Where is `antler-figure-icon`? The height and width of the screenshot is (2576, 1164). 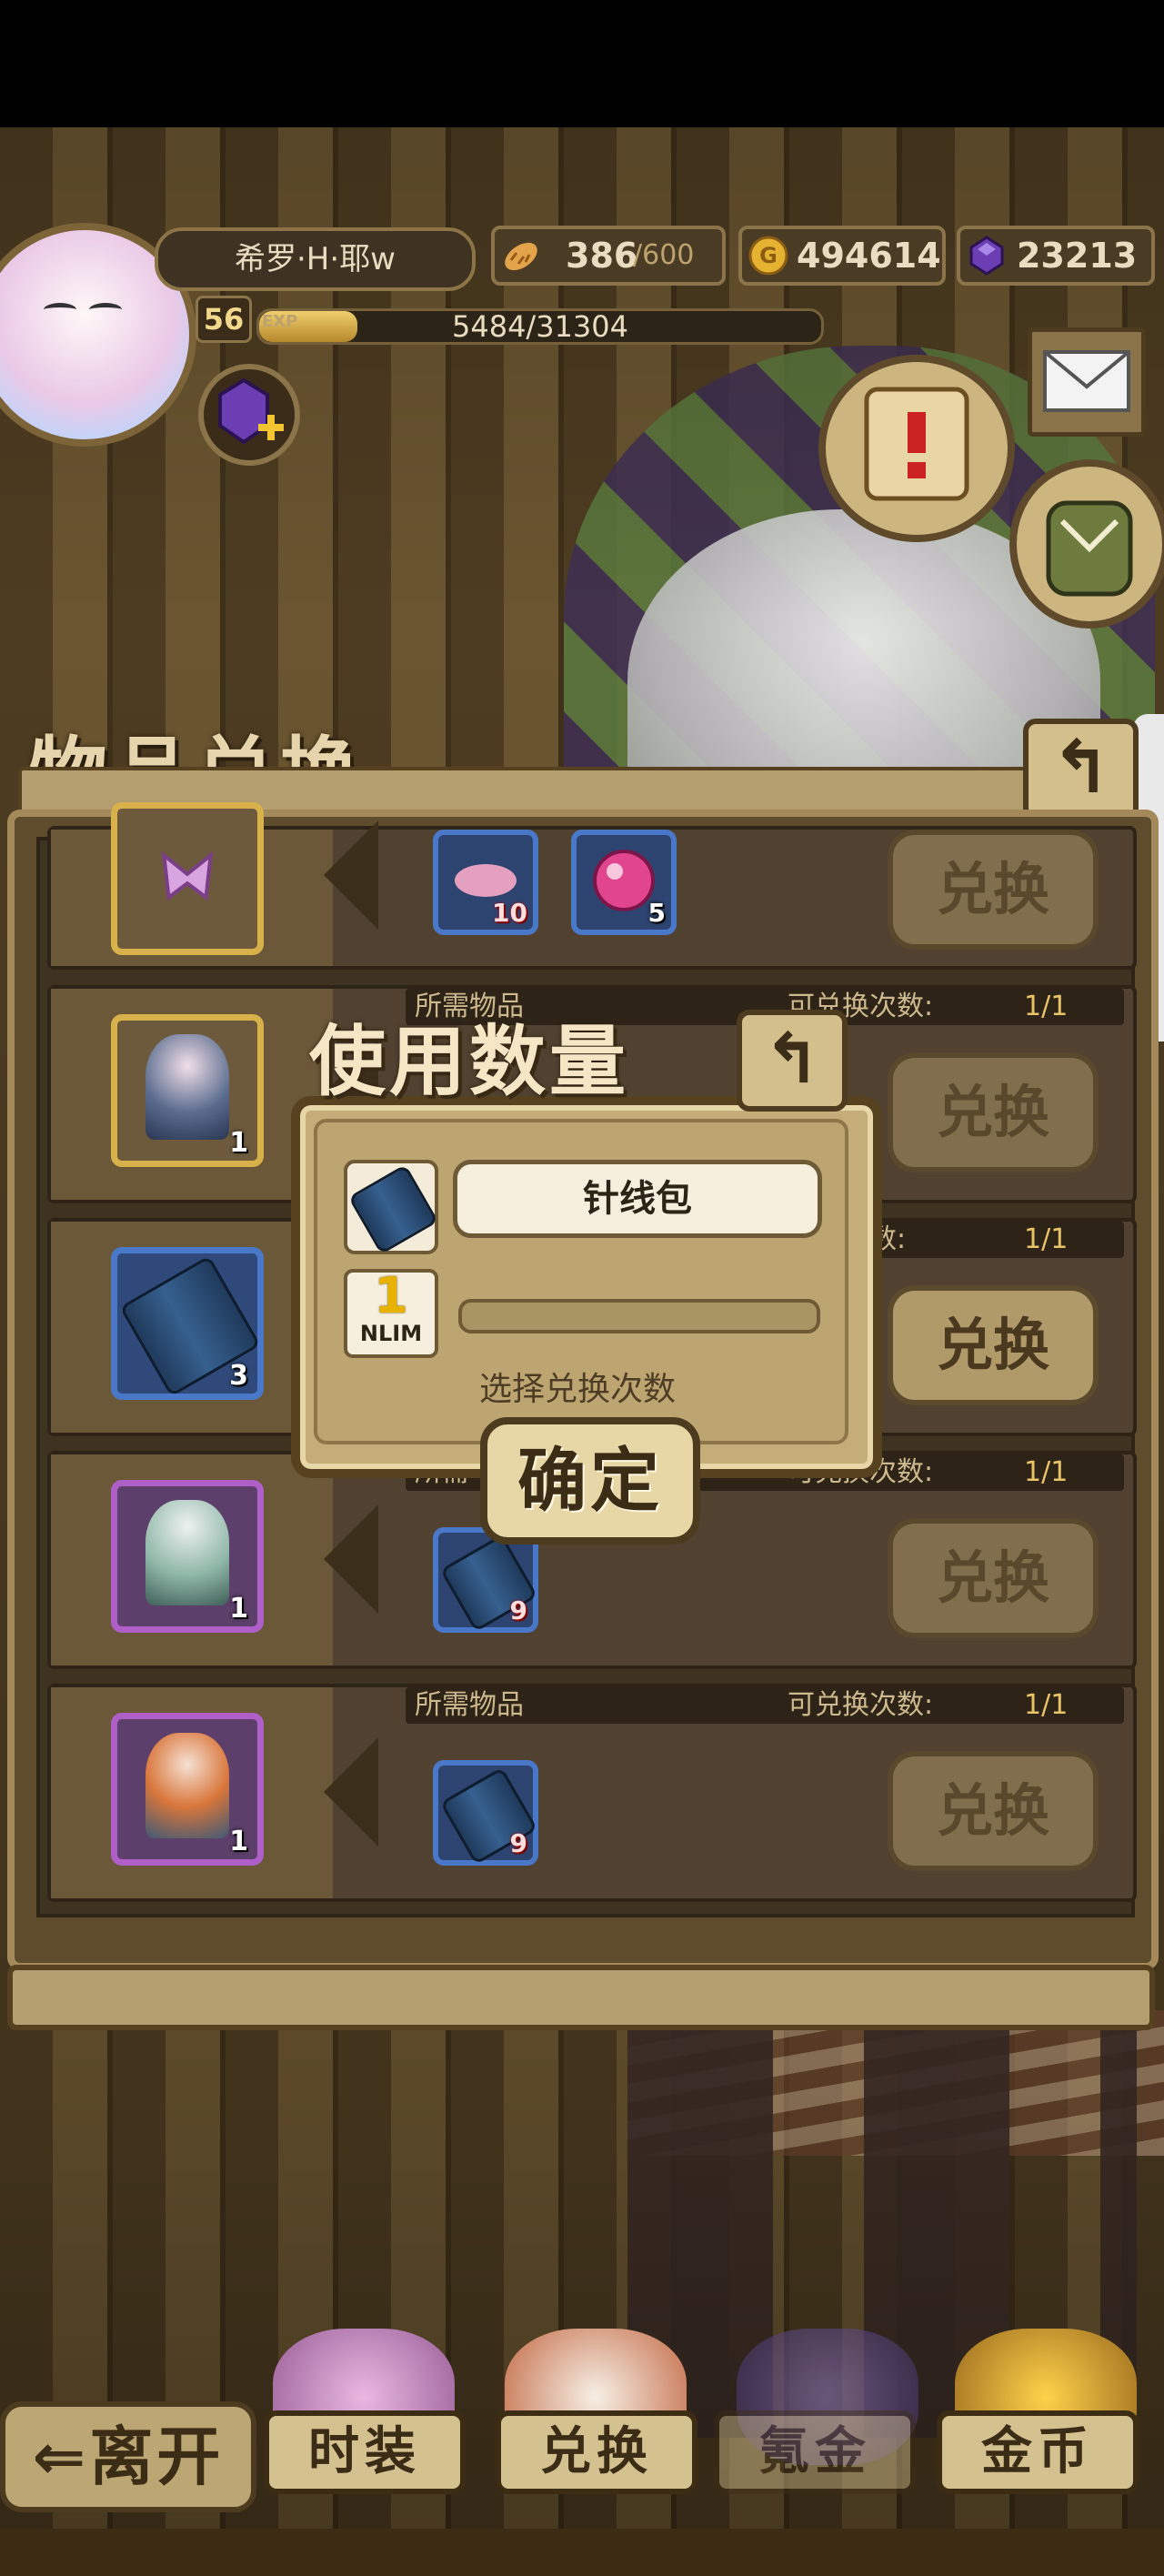 antler-figure-icon is located at coordinates (188, 1785).